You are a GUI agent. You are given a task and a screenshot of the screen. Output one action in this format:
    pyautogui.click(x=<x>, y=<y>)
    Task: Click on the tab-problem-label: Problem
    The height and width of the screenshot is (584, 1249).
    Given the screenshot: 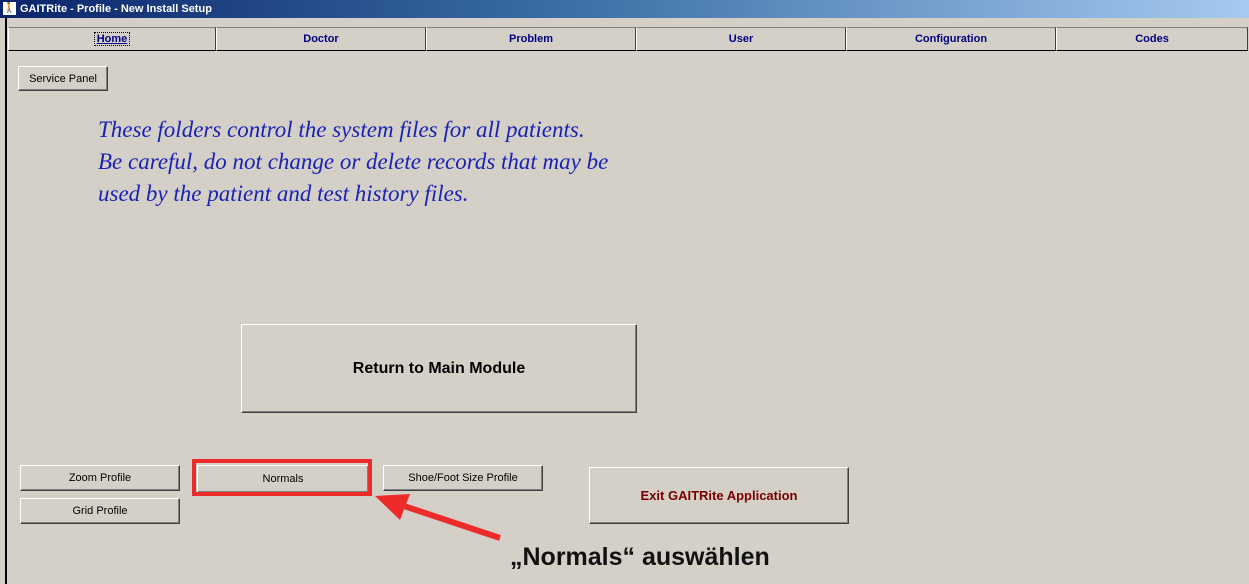 What is the action you would take?
    pyautogui.click(x=530, y=39)
    